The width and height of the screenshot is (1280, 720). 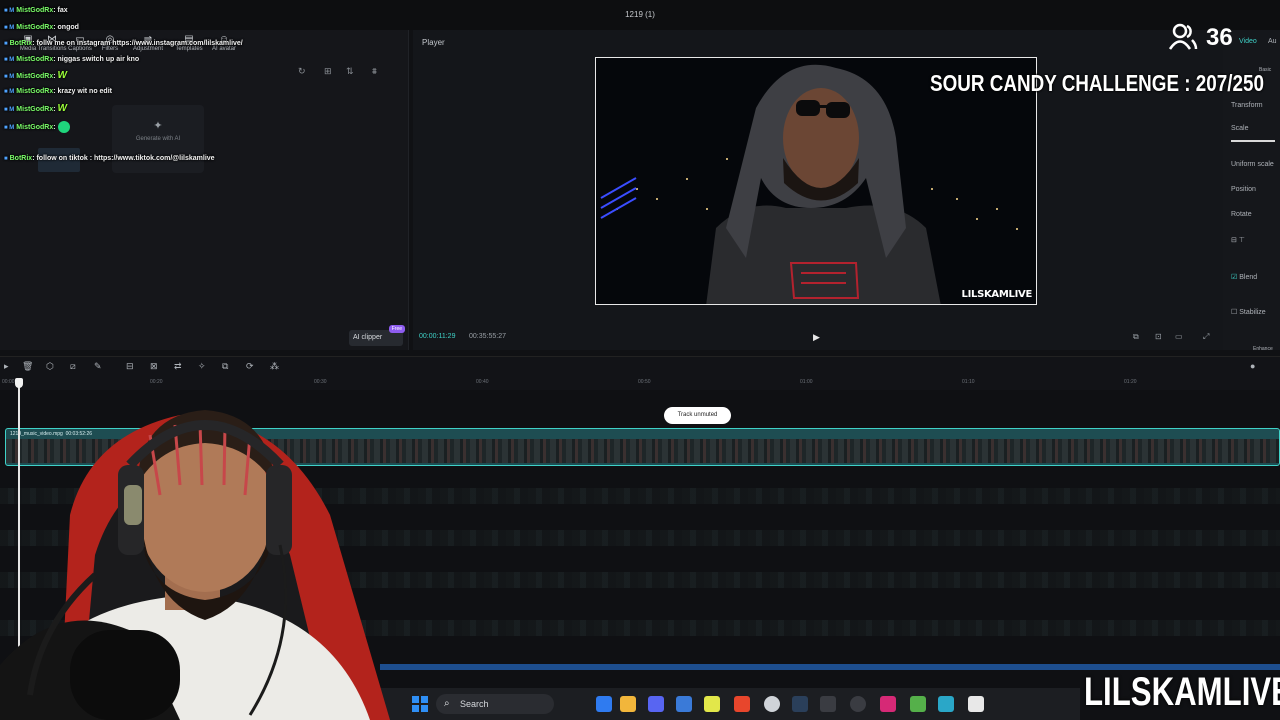 What do you see at coordinates (1253, 141) in the screenshot?
I see `scale-slider` at bounding box center [1253, 141].